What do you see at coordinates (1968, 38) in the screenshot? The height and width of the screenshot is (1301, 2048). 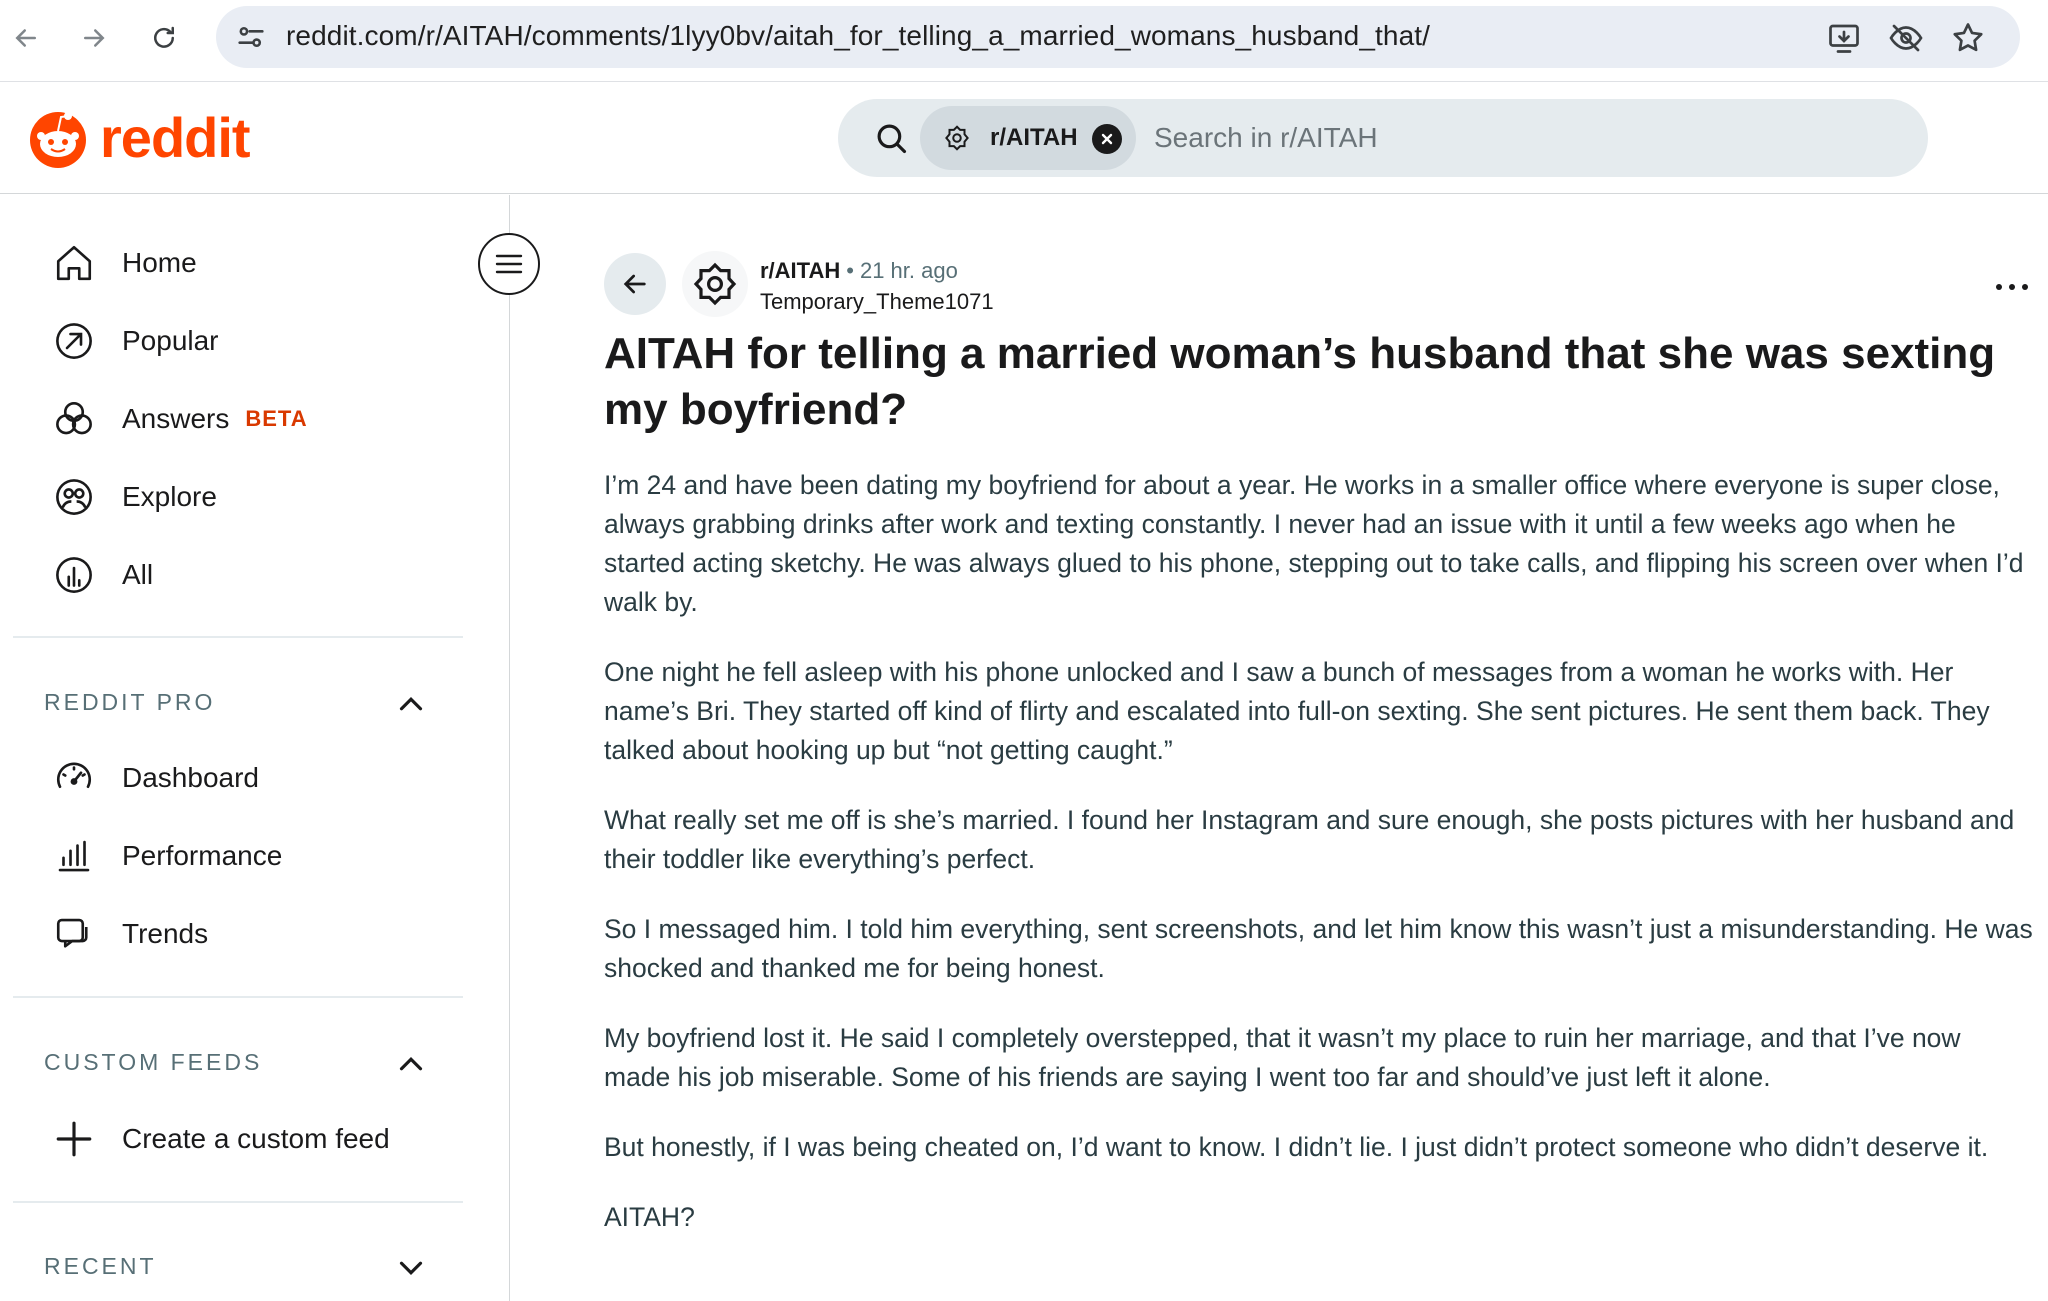 I see `bookmark-star-icon` at bounding box center [1968, 38].